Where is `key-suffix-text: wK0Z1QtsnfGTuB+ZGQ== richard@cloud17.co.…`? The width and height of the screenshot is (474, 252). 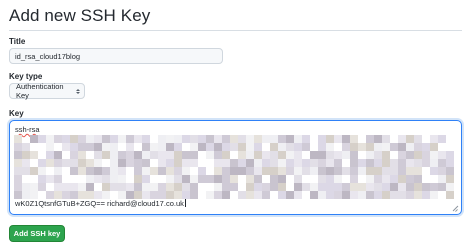
key-suffix-text: wK0Z1QtsnfGTuB+ZGQ== richard@cloud17.co.… is located at coordinates (100, 203).